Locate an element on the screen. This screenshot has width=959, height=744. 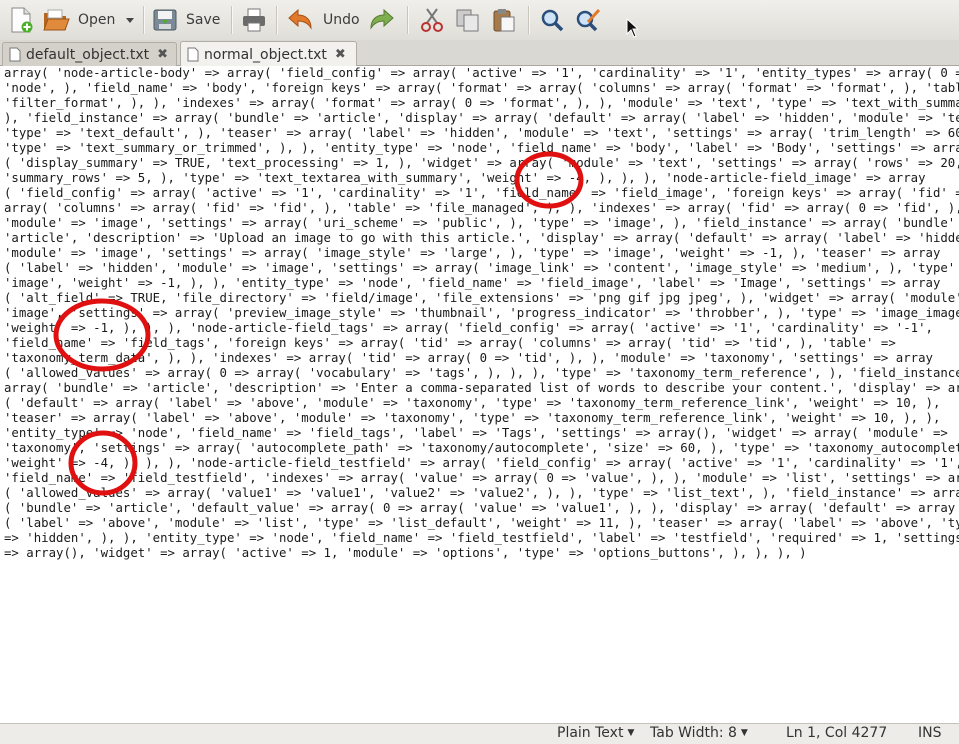
save-label: Save is located at coordinates (203, 20).